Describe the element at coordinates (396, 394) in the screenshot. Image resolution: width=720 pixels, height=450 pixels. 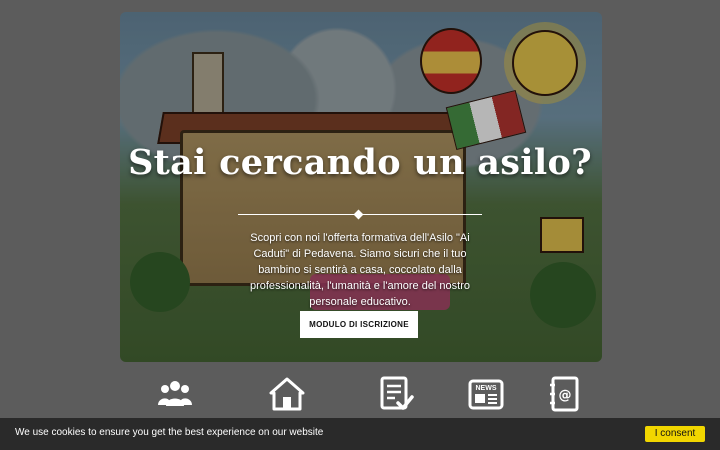
I see `document-check-icon` at that location.